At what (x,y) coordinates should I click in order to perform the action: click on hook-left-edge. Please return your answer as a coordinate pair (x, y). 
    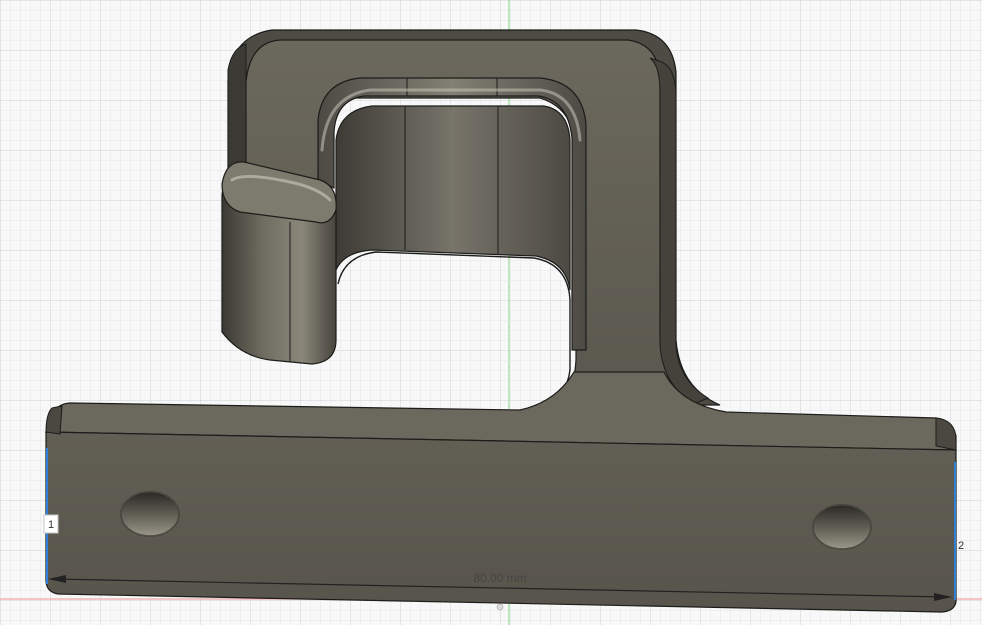
    Looking at the image, I should click on (237, 111).